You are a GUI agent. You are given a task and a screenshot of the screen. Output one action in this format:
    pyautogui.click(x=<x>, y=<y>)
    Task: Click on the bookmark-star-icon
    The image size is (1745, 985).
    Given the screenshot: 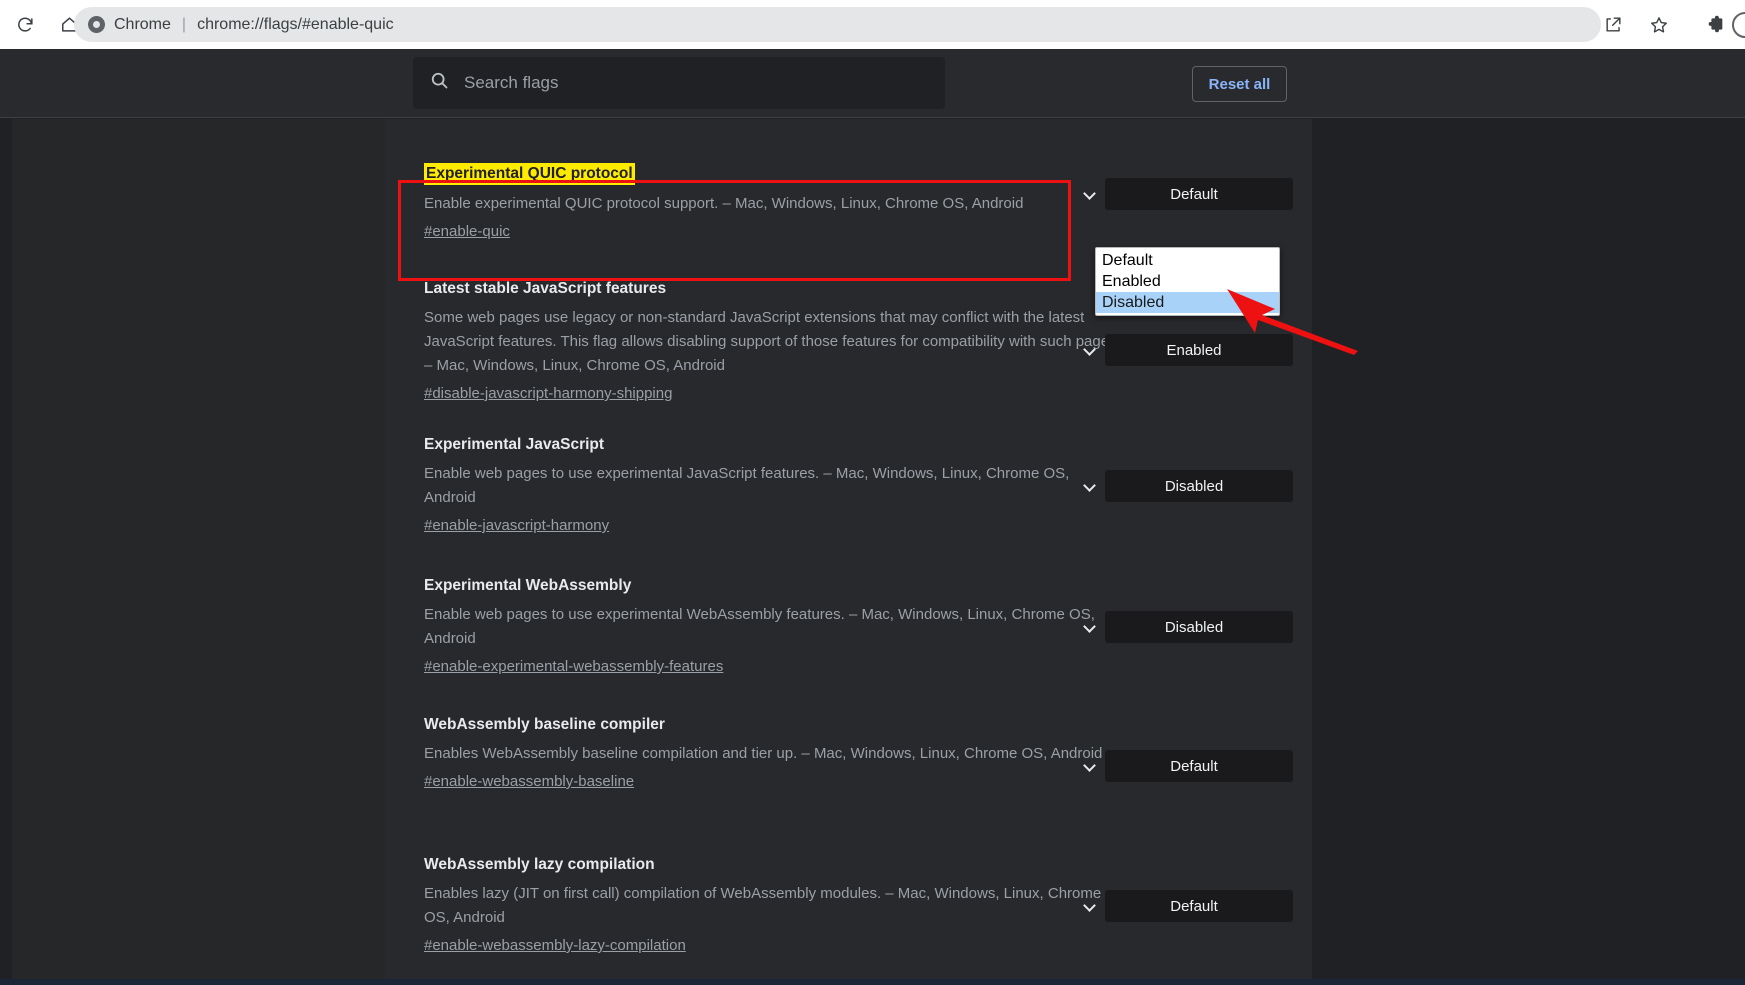 What is the action you would take?
    pyautogui.click(x=1659, y=25)
    